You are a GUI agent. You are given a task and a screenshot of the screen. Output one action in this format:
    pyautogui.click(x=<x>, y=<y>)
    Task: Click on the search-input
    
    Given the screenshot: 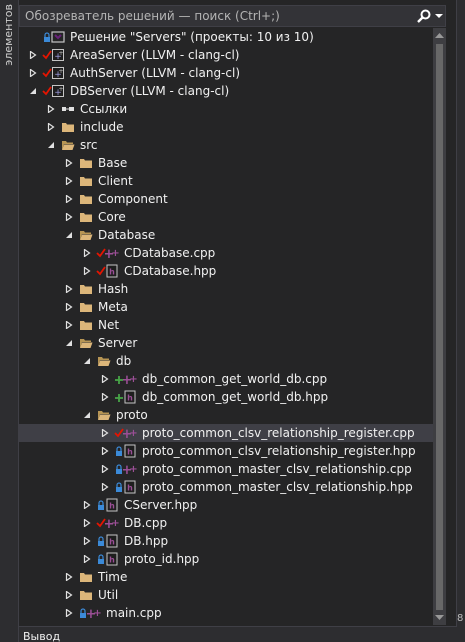 What is the action you would take?
    pyautogui.click(x=217, y=16)
    